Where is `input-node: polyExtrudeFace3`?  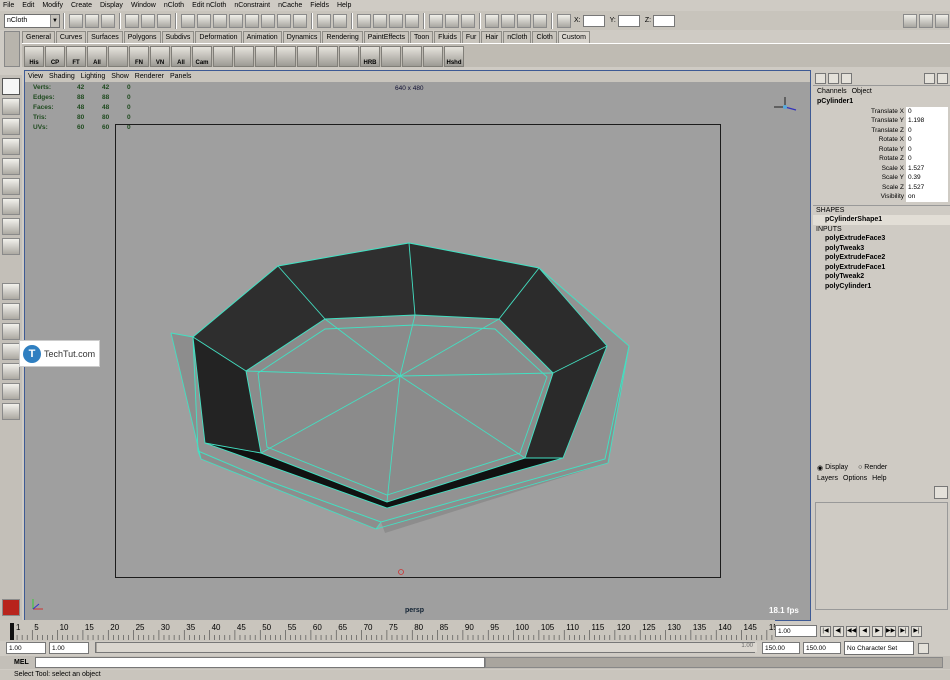 input-node: polyExtrudeFace3 is located at coordinates (881, 239).